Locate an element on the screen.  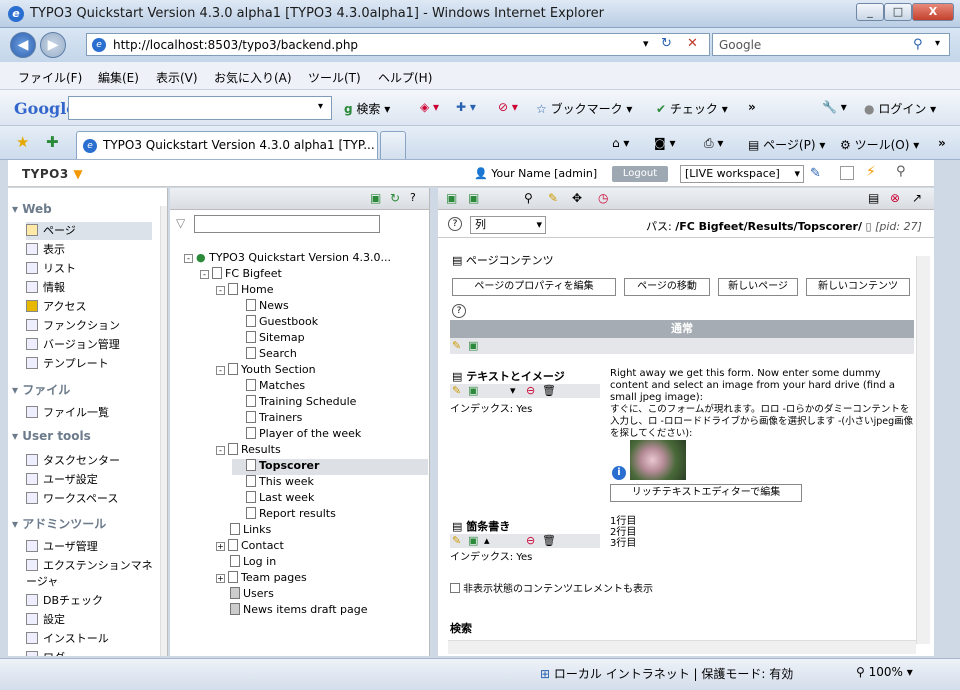
module-header-user: ▾ User tools is located at coordinates (51, 436).